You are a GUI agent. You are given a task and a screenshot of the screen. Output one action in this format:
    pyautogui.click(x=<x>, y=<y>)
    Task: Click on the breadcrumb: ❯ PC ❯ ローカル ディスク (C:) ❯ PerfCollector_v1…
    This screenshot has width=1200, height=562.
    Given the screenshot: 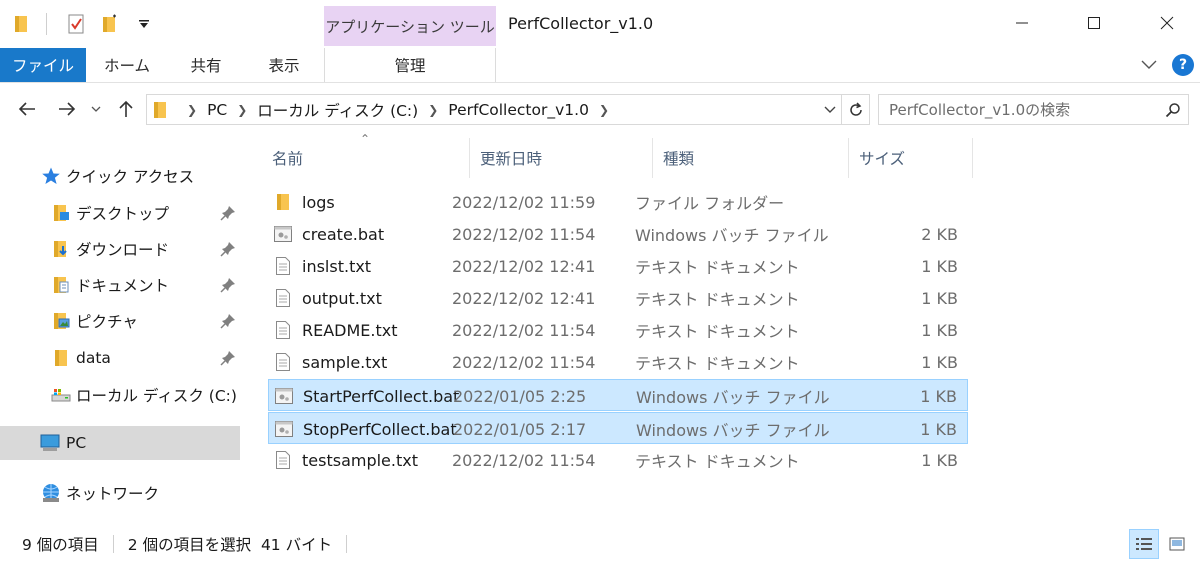 What is the action you would take?
    pyautogui.click(x=483, y=110)
    